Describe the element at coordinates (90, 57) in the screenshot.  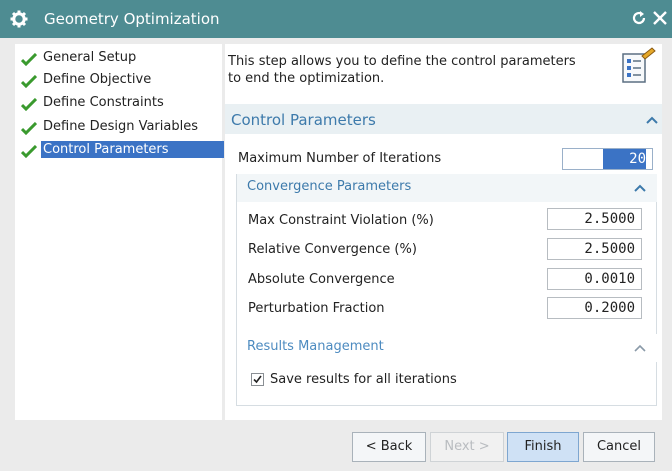
I see `nav-item-label: General Setup` at that location.